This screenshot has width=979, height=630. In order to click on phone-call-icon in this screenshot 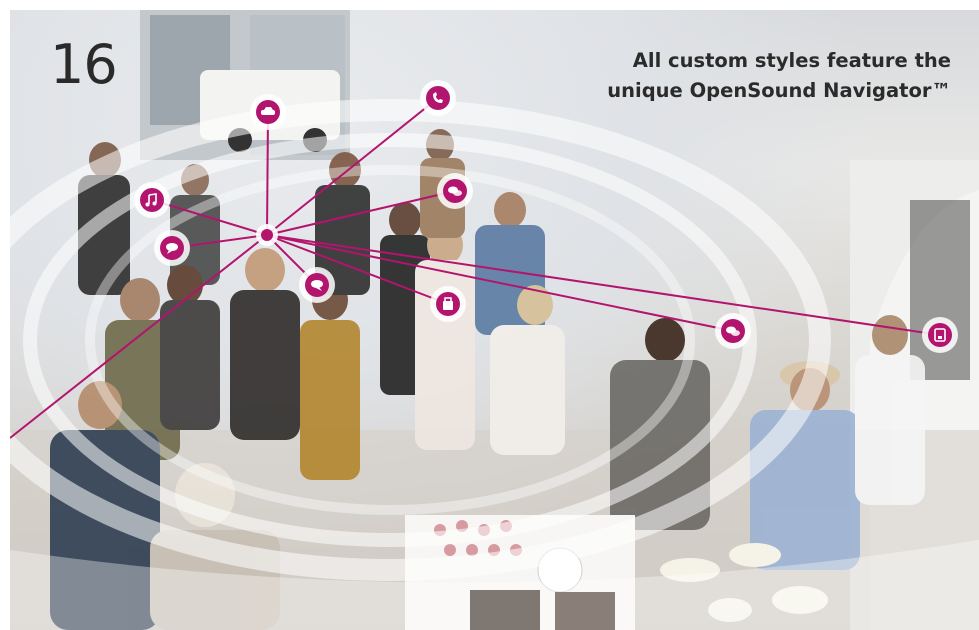, I will do `click(438, 98)`.